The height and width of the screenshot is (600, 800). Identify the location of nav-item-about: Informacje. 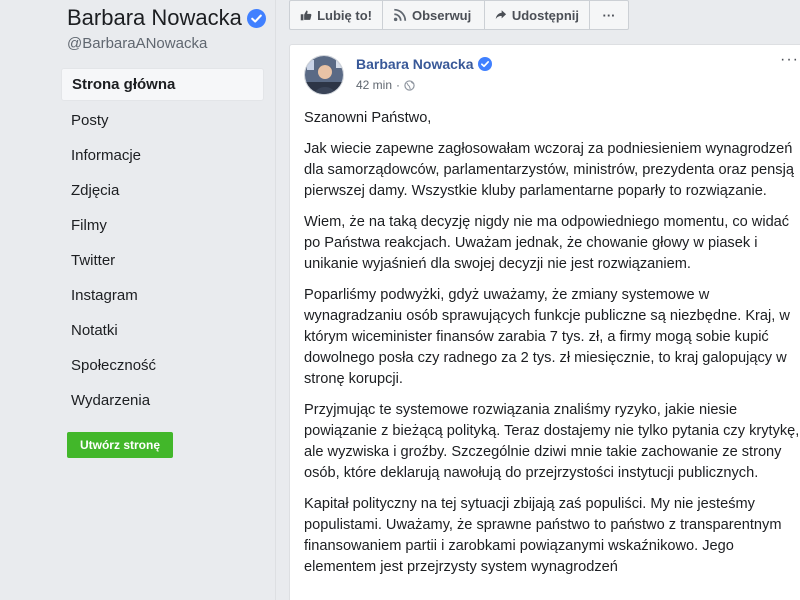
(162, 155).